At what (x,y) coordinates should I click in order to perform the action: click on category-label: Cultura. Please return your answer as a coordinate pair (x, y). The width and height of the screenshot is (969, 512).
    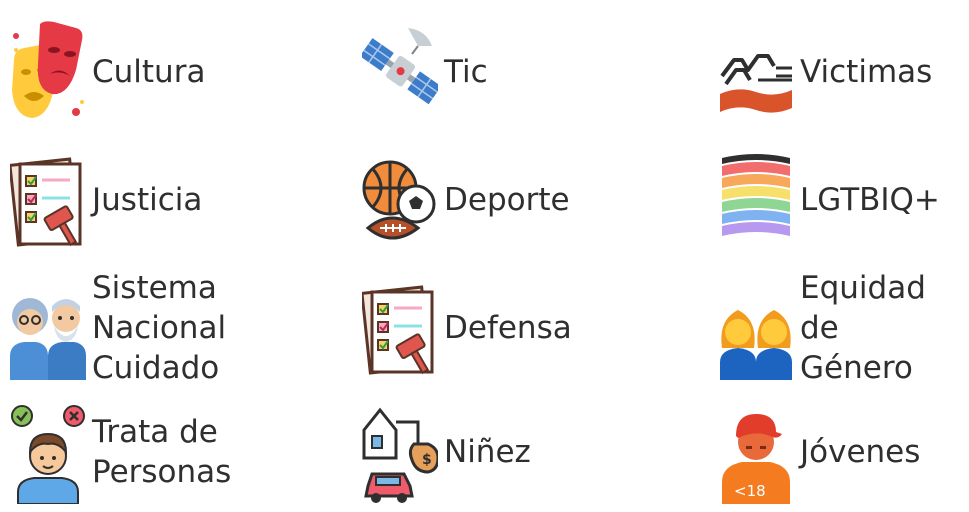
    Looking at the image, I should click on (149, 72).